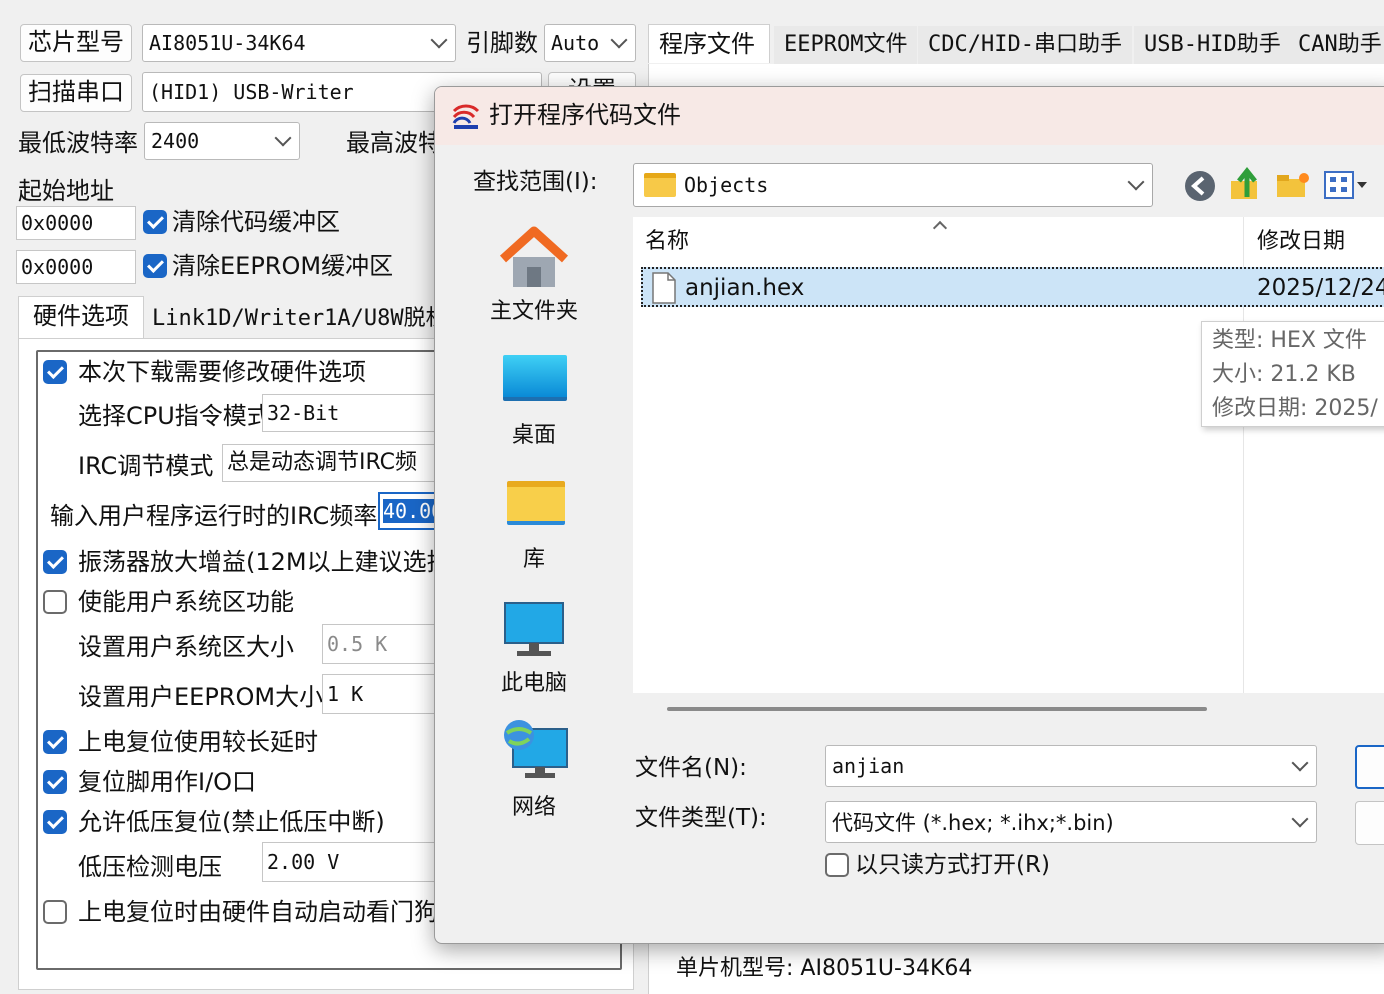  I want to click on look-in-value: Objects, so click(726, 185).